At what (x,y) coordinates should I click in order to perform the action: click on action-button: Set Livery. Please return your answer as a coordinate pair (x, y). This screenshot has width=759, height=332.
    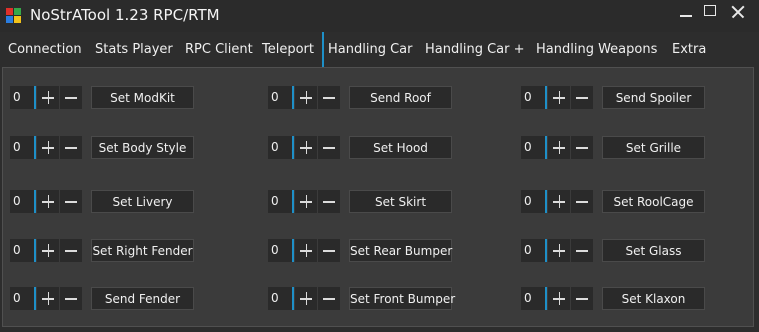
    Looking at the image, I should click on (142, 201).